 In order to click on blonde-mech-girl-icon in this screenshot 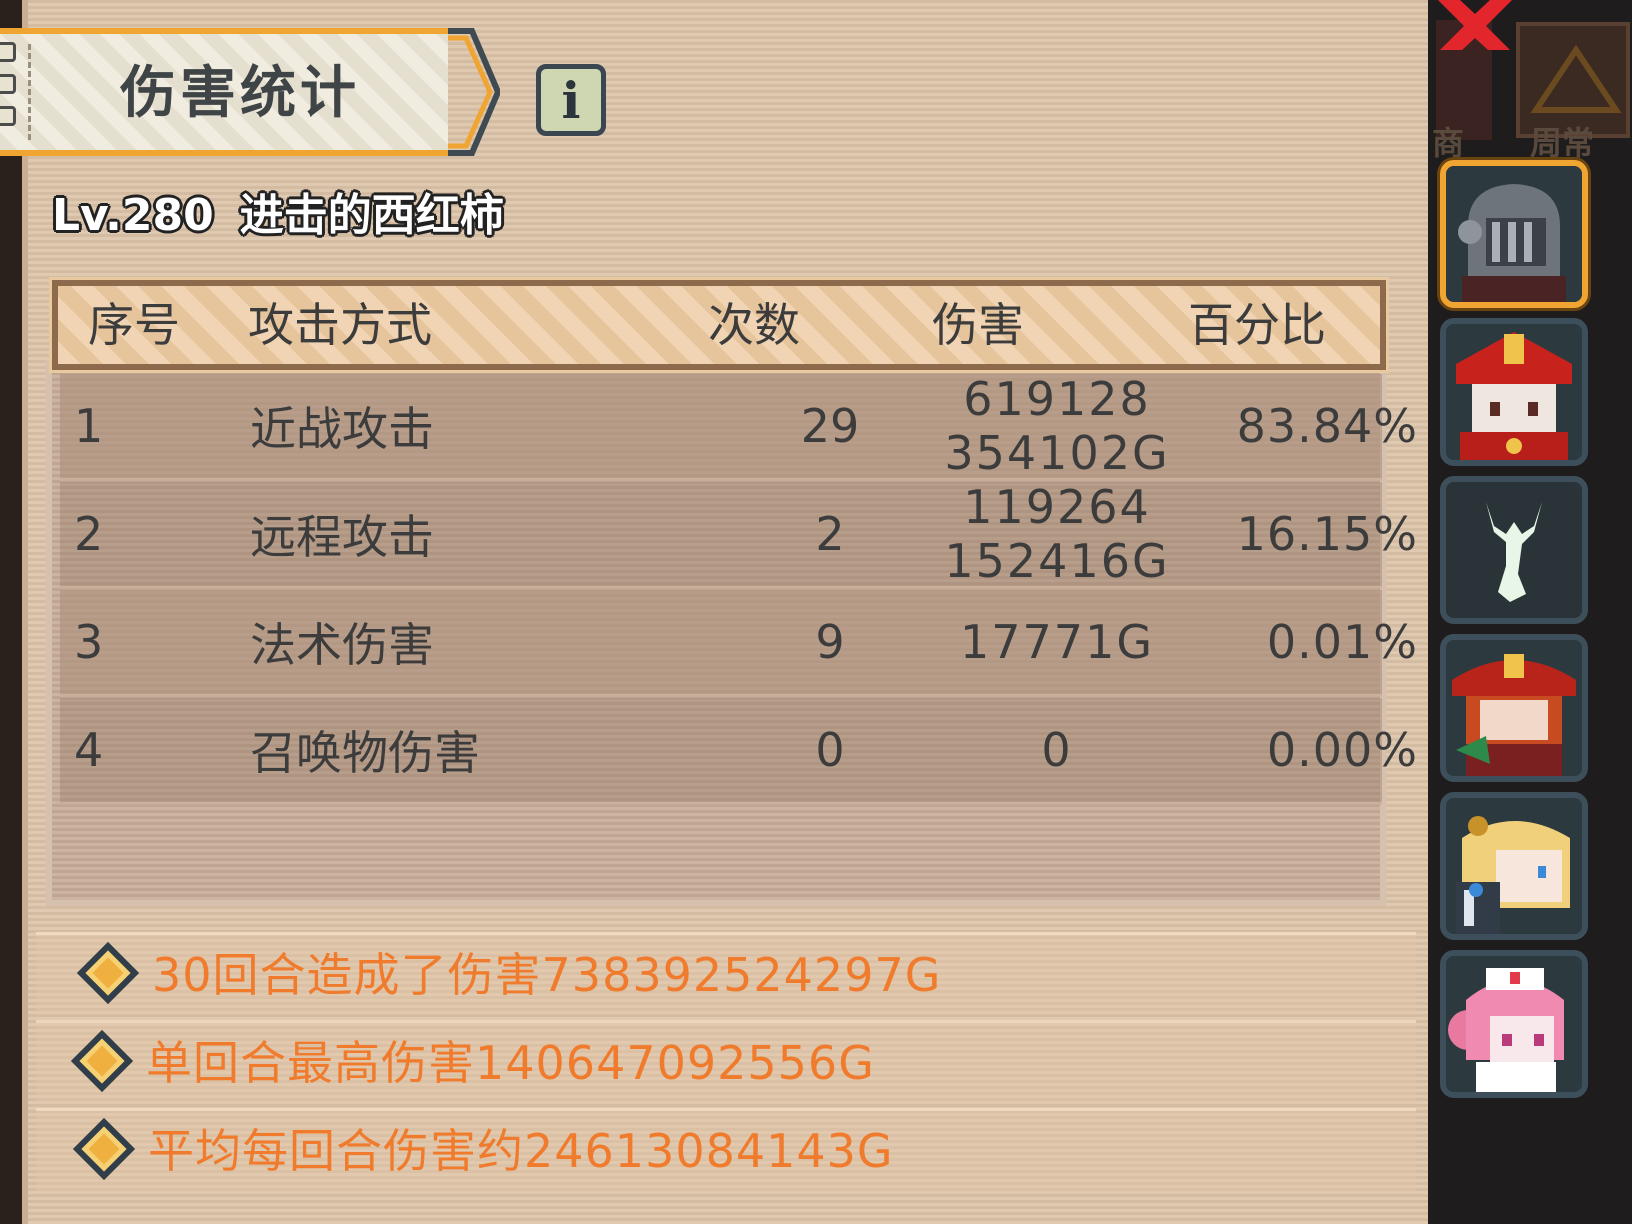, I will do `click(1514, 866)`.